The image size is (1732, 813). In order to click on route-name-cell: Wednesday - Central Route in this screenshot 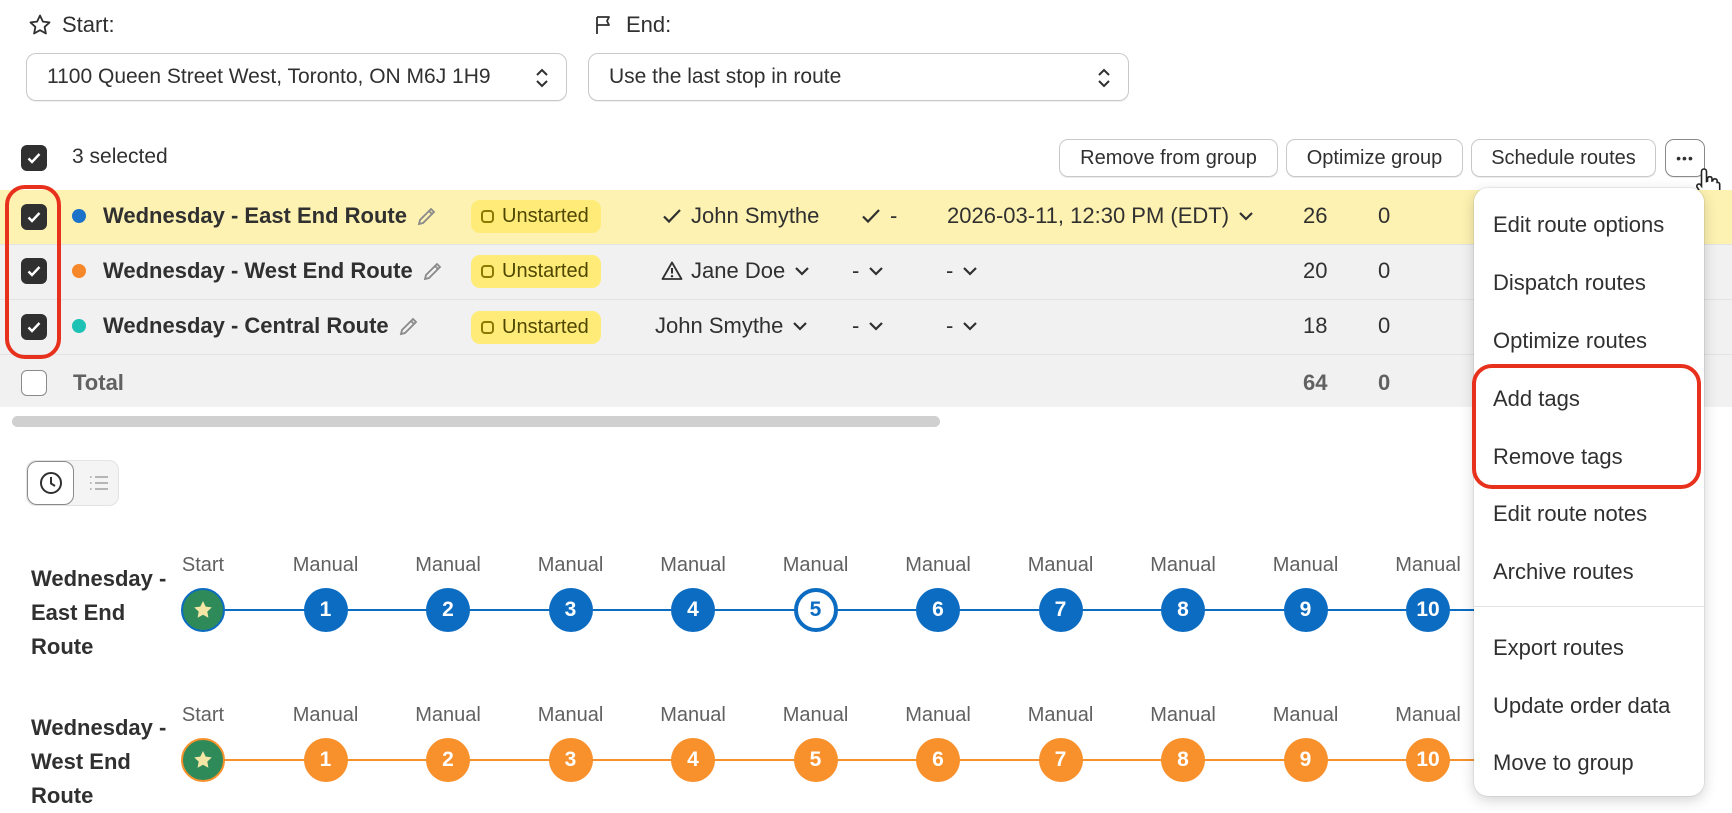, I will do `click(262, 326)`.